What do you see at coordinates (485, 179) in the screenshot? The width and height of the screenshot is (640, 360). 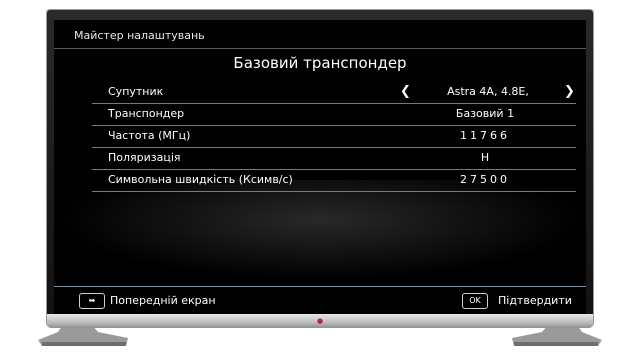 I see `symbol-rate-value: 27500` at bounding box center [485, 179].